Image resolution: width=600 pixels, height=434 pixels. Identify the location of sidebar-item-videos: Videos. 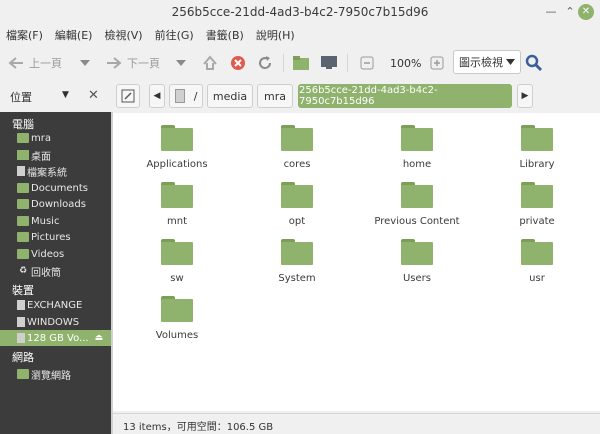
(55, 254).